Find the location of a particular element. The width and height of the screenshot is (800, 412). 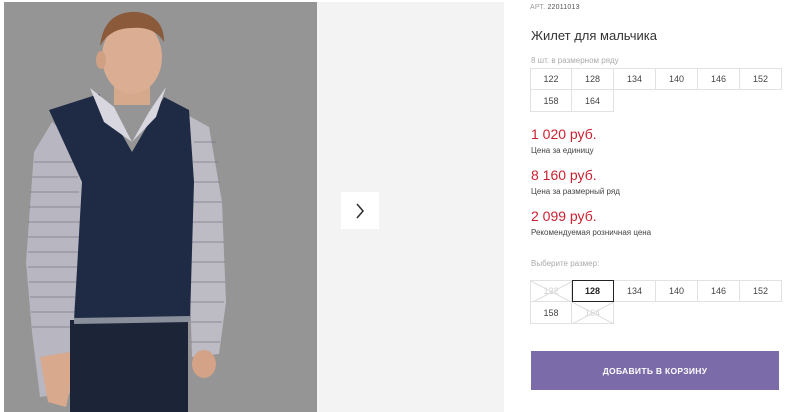

next-photo-button is located at coordinates (360, 210).